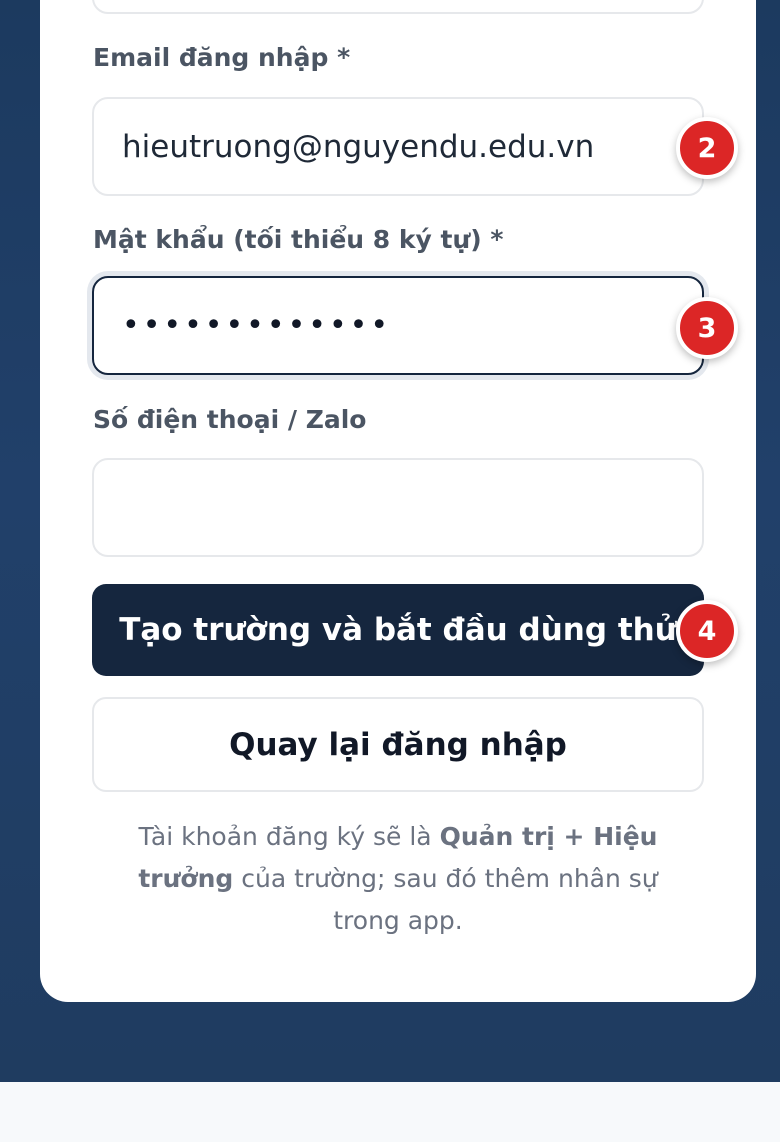 Image resolution: width=780 pixels, height=1142 pixels. Describe the element at coordinates (257, 325) in the screenshot. I see `password-value: •••••••••••••` at that location.